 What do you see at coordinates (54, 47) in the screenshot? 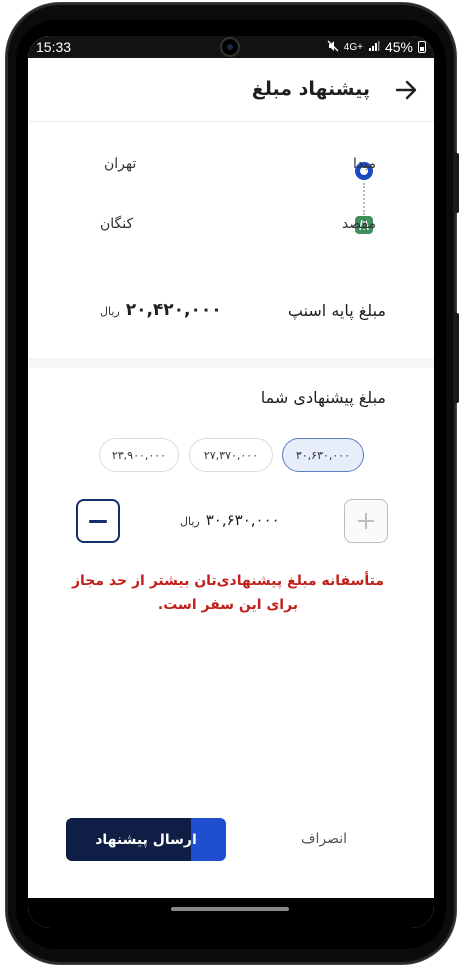
I see `status-time: 15:33` at bounding box center [54, 47].